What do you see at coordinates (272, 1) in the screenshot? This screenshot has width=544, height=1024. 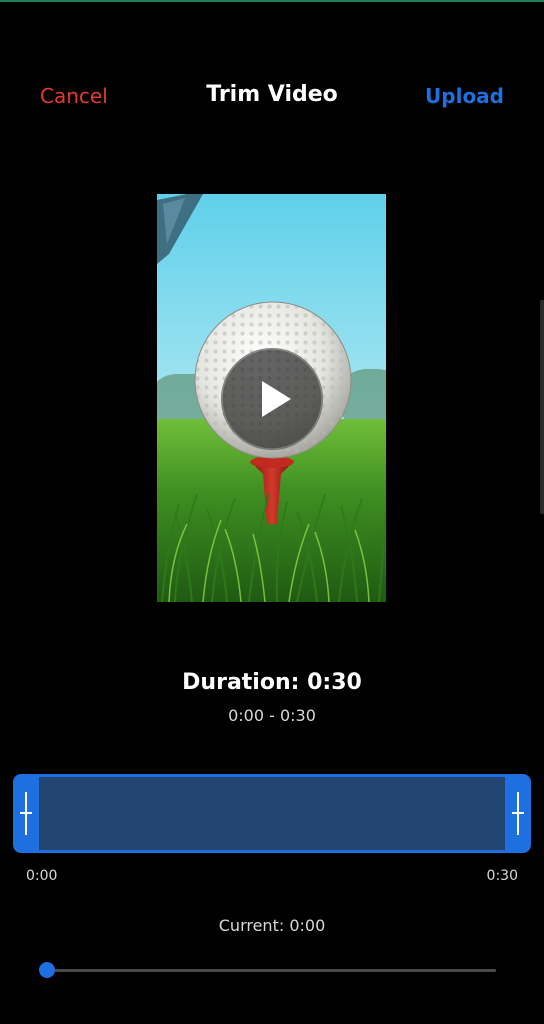 I see `status-accent-line` at bounding box center [272, 1].